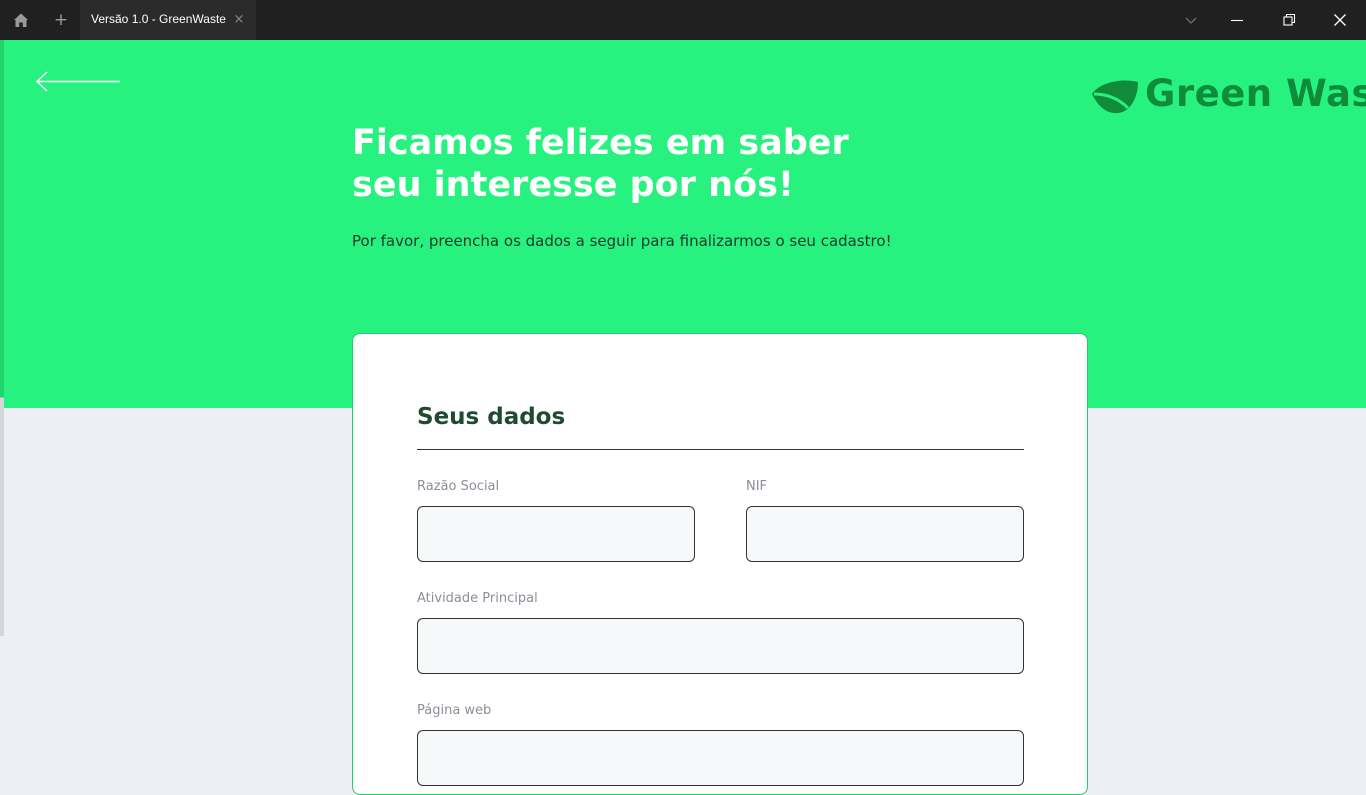 Image resolution: width=1366 pixels, height=795 pixels. What do you see at coordinates (21, 20) in the screenshot?
I see `home-icon` at bounding box center [21, 20].